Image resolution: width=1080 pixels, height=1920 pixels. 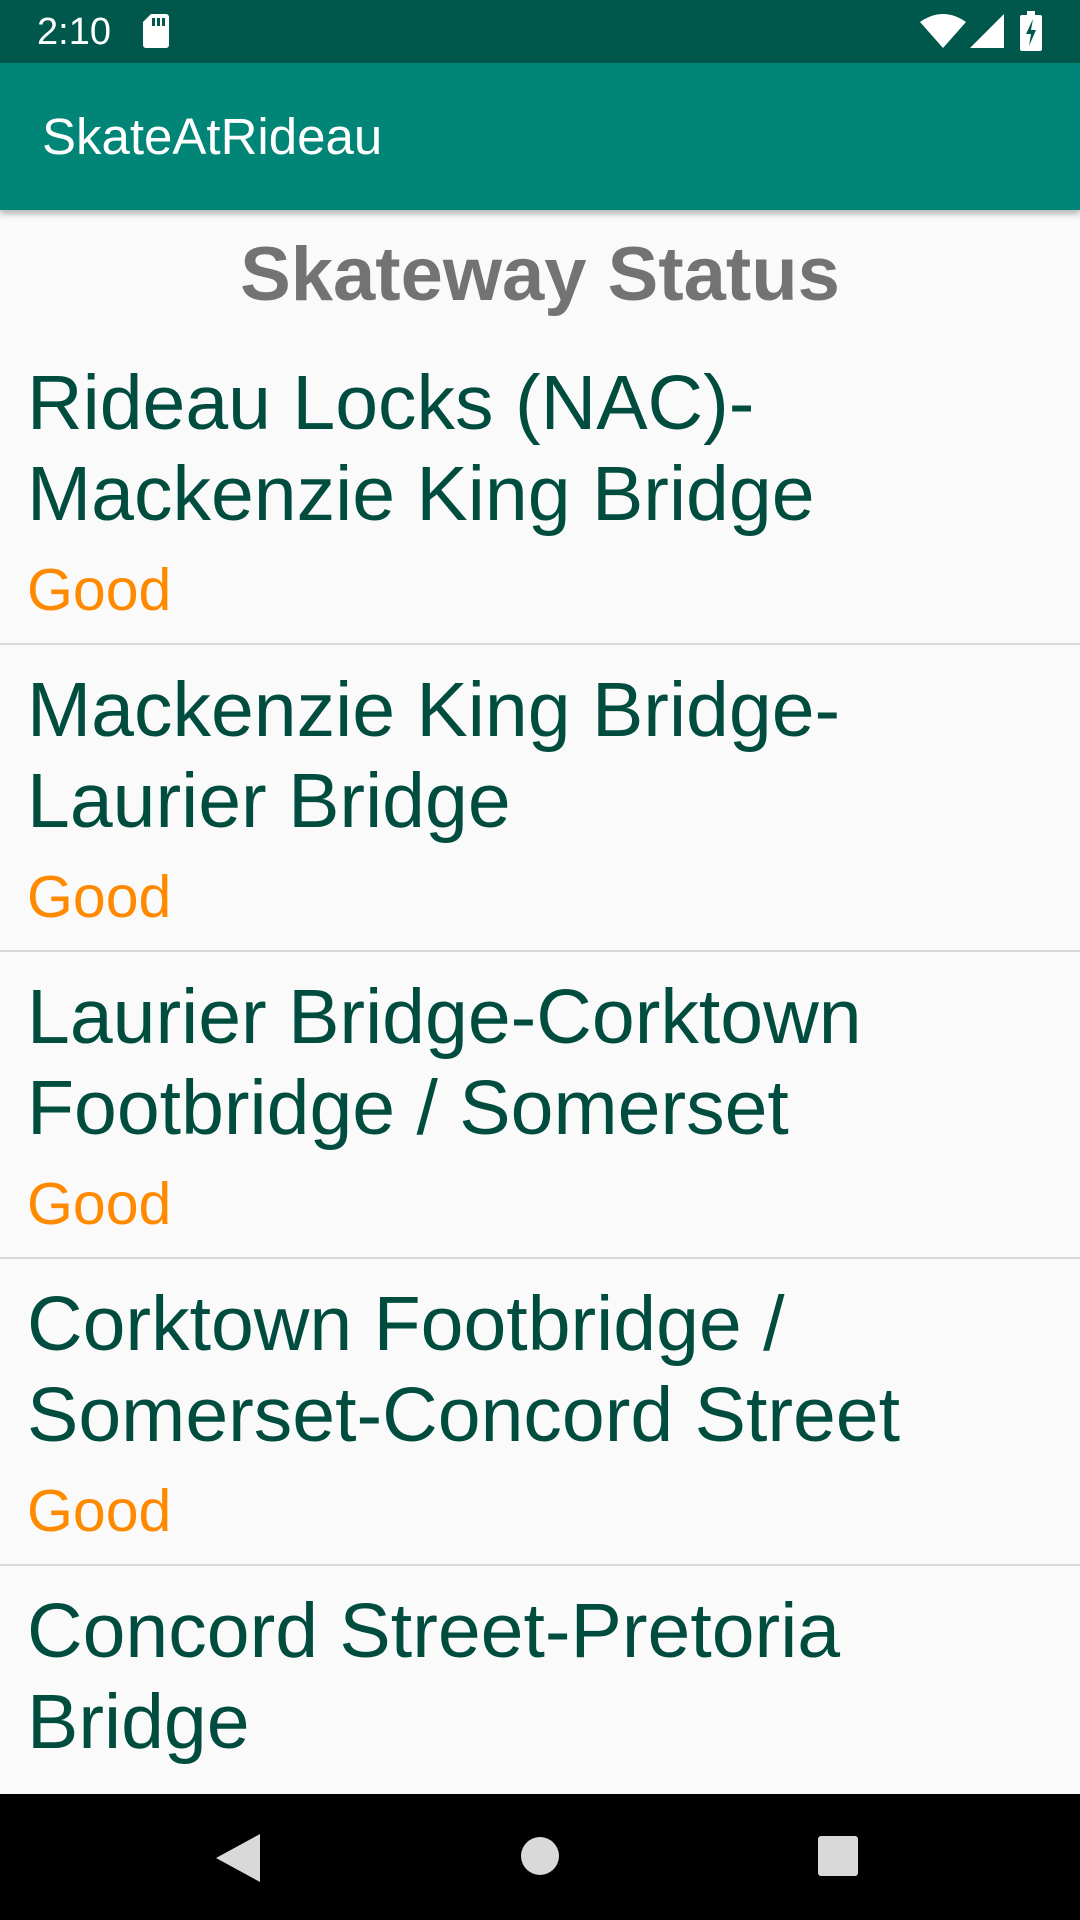 What do you see at coordinates (1031, 31) in the screenshot?
I see `battery-charging-icon` at bounding box center [1031, 31].